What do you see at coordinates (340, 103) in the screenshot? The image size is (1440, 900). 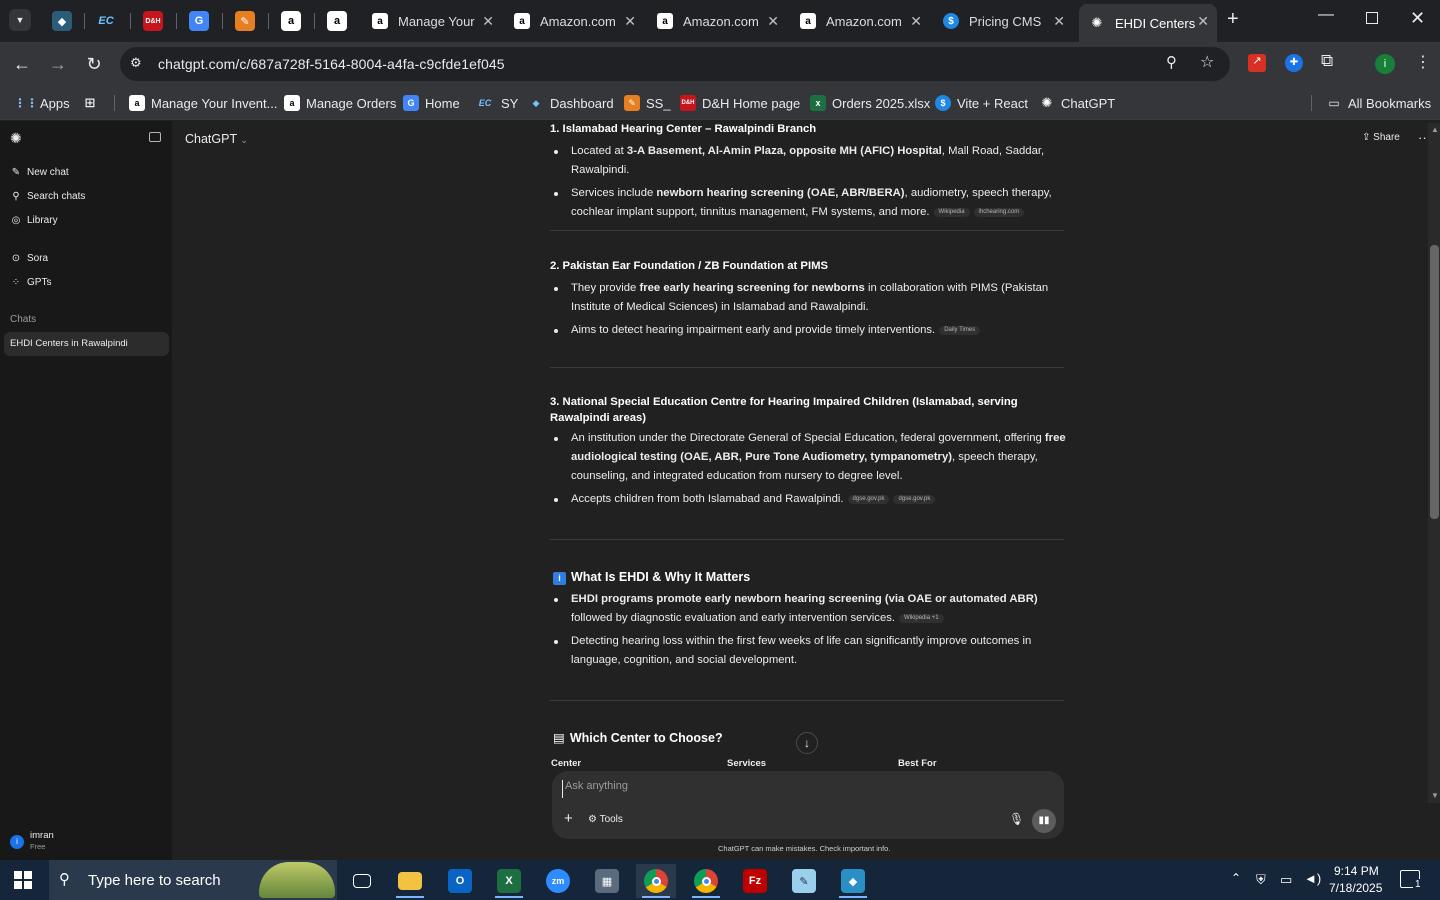 I see `bookmark-manage-orders: a Manage Orders` at bounding box center [340, 103].